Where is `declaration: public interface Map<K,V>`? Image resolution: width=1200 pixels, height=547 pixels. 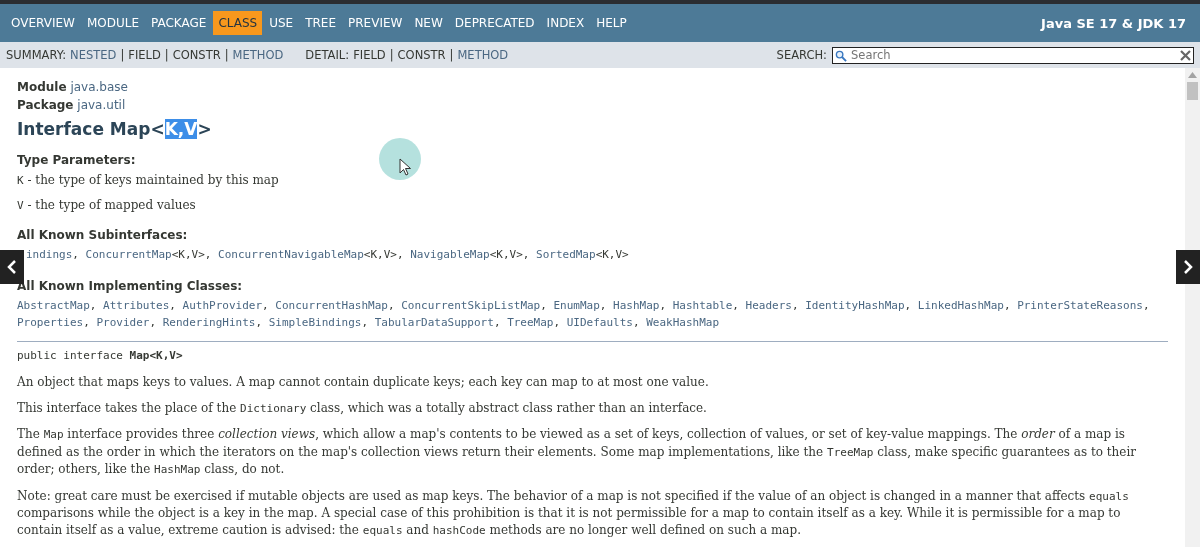 declaration: public interface Map<K,V> is located at coordinates (100, 355).